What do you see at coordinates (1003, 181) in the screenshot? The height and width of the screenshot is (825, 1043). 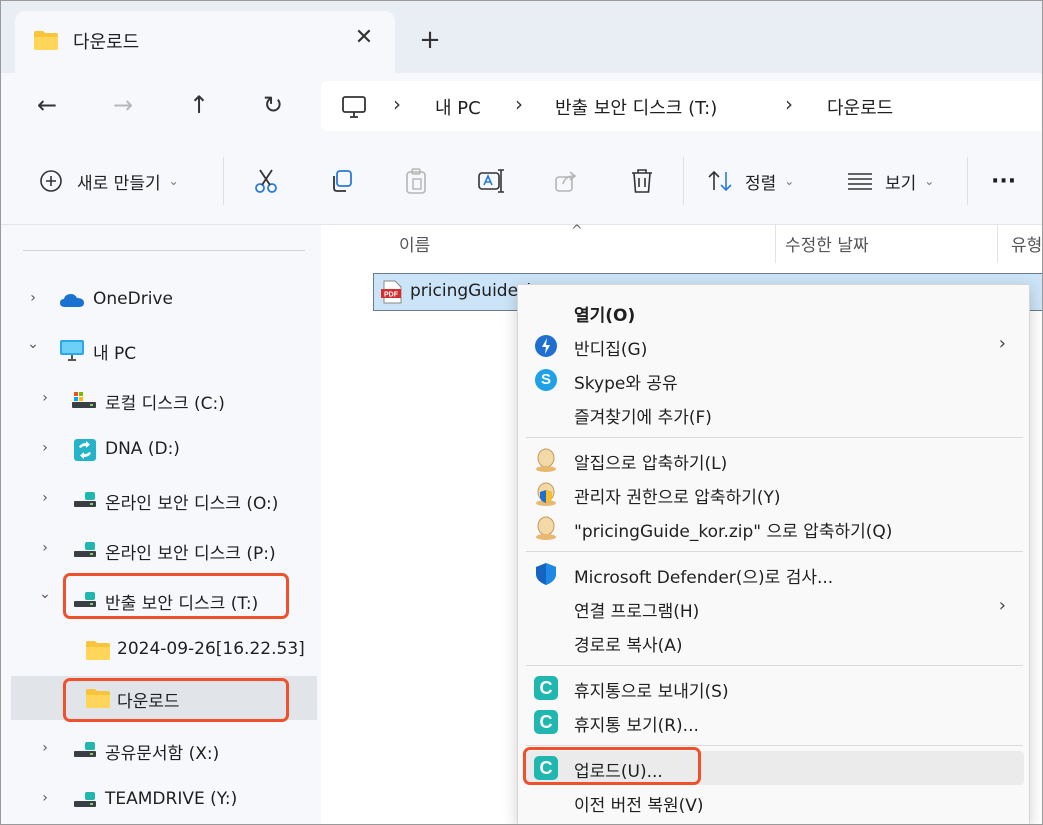 I see `more-options-button: ···` at bounding box center [1003, 181].